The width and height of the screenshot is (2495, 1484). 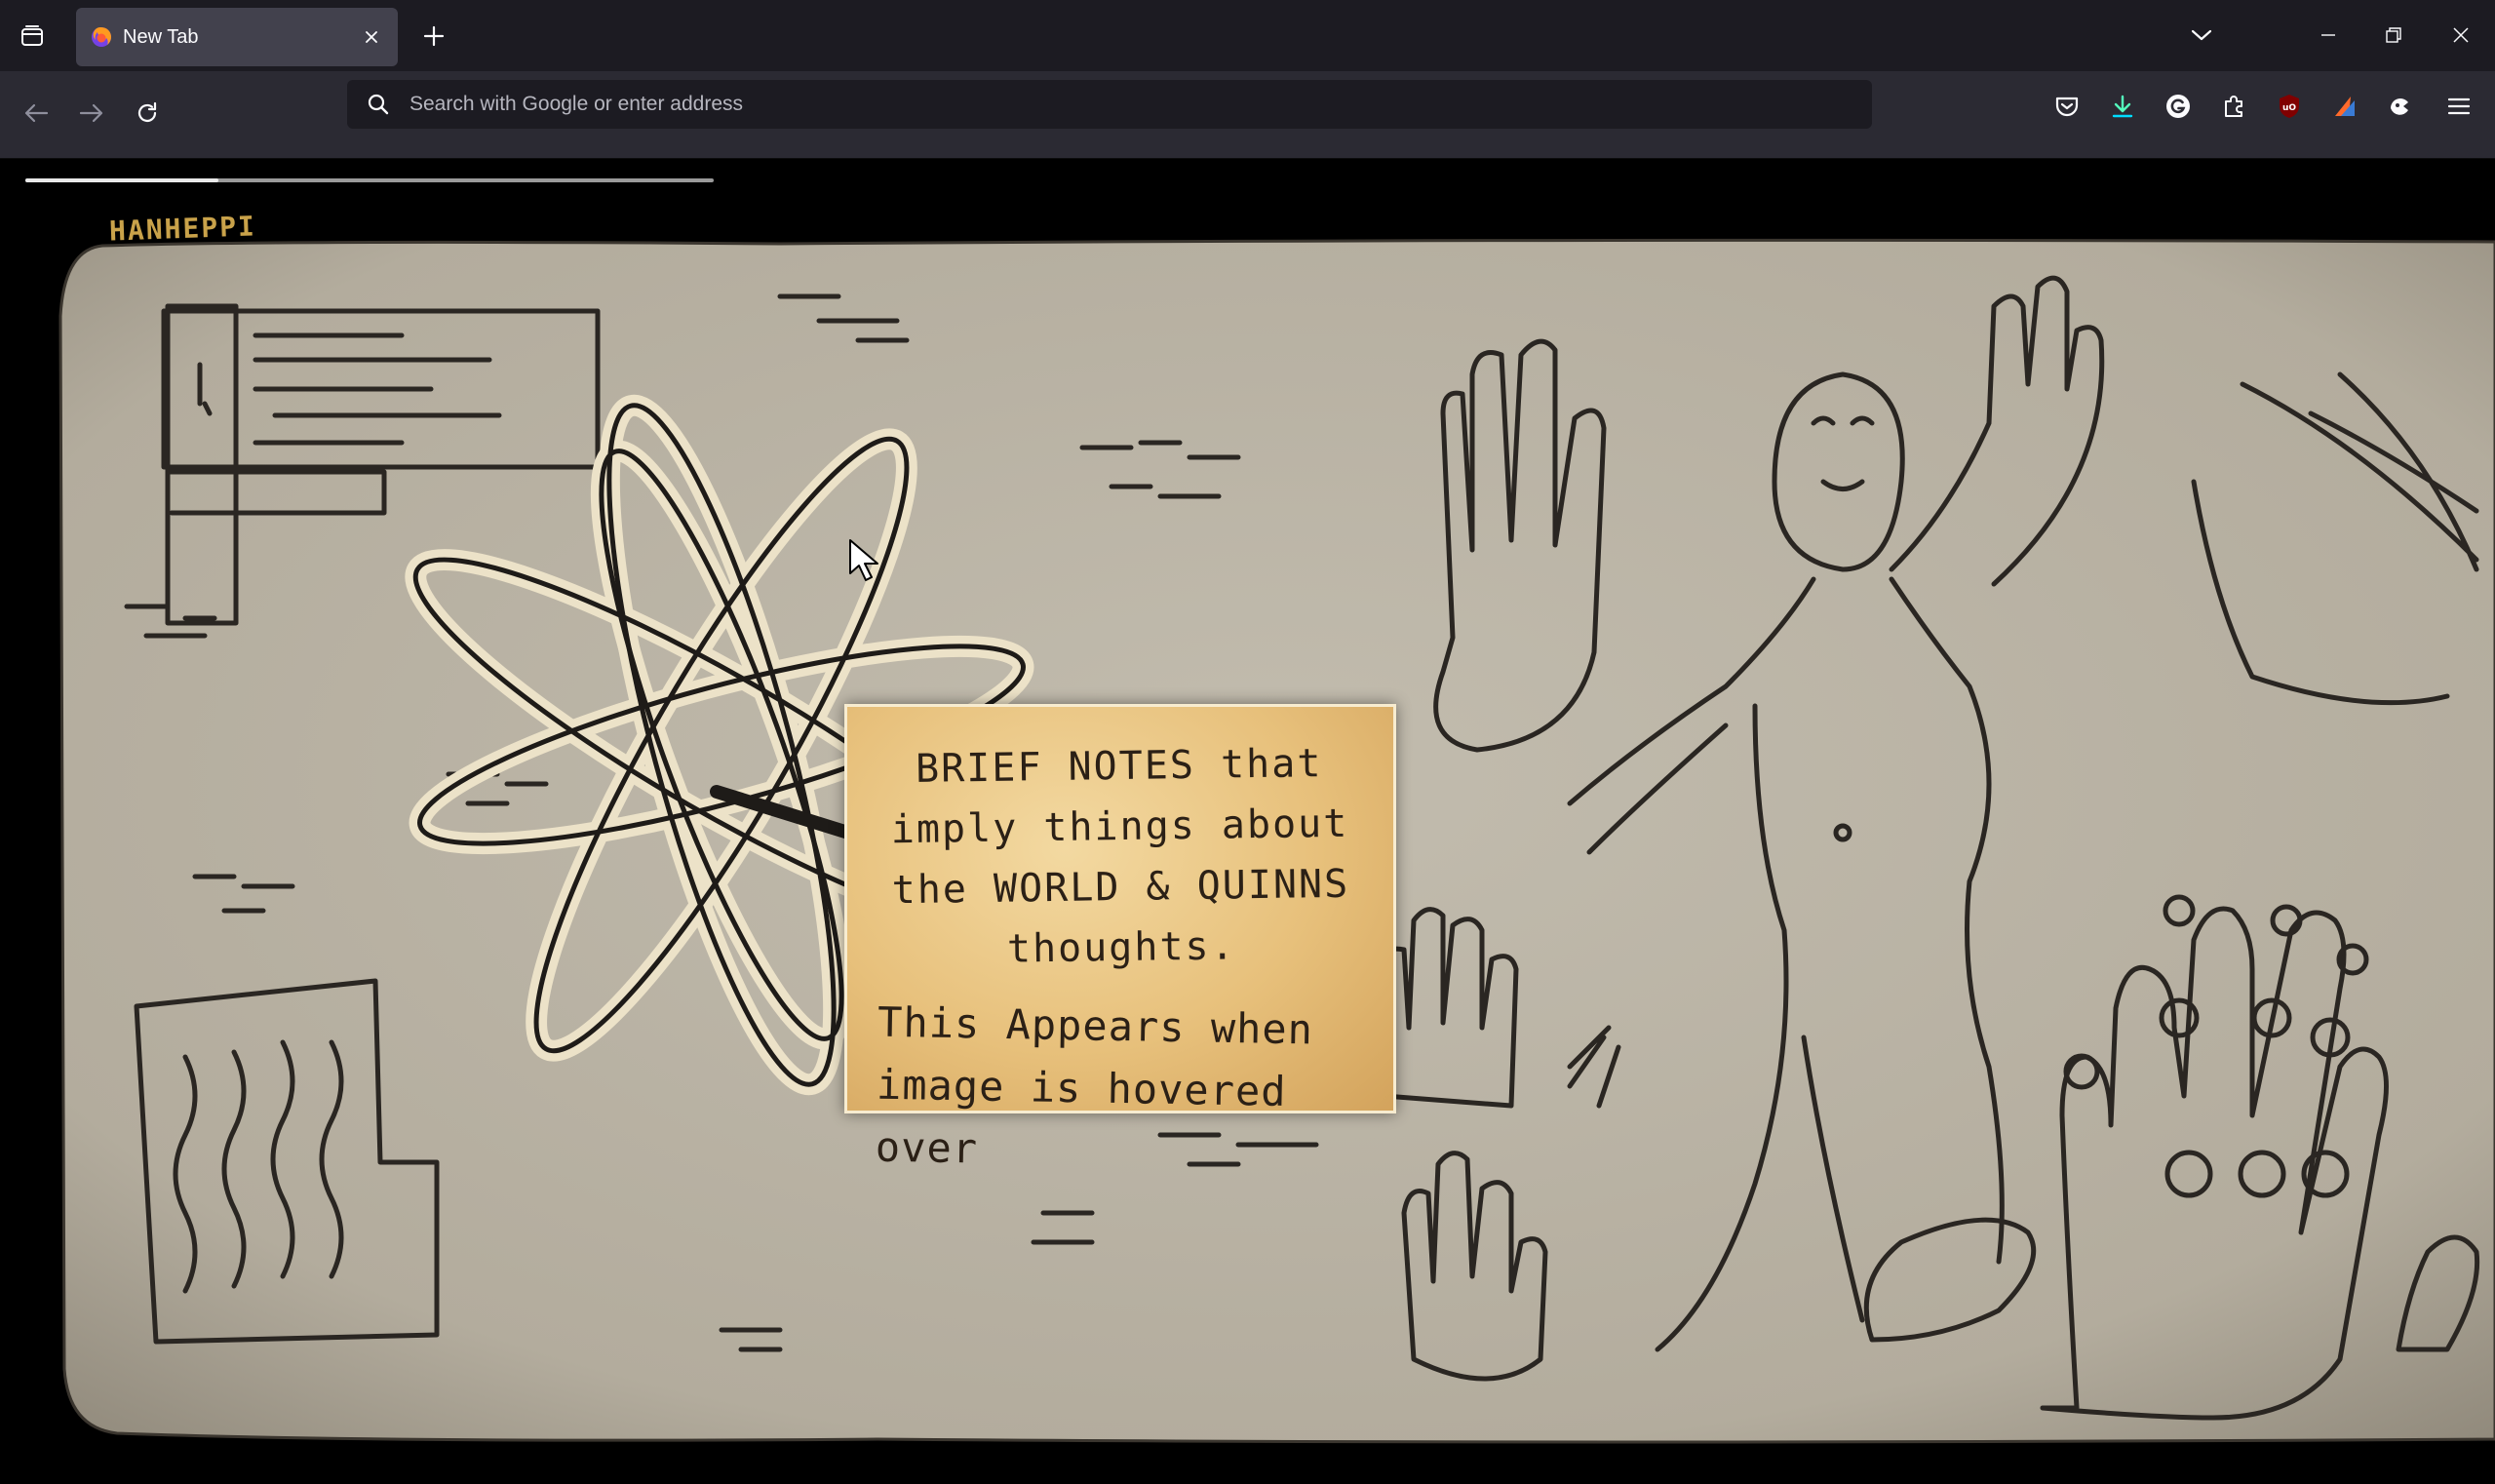 I want to click on grammarly-button, so click(x=2178, y=106).